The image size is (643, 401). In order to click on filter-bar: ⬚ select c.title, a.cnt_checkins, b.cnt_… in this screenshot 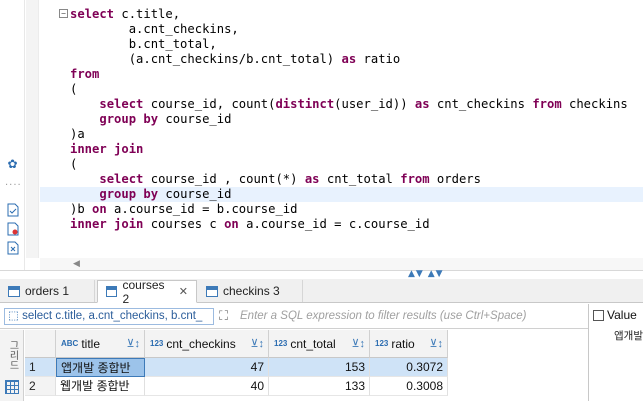, I will do `click(294, 316)`.